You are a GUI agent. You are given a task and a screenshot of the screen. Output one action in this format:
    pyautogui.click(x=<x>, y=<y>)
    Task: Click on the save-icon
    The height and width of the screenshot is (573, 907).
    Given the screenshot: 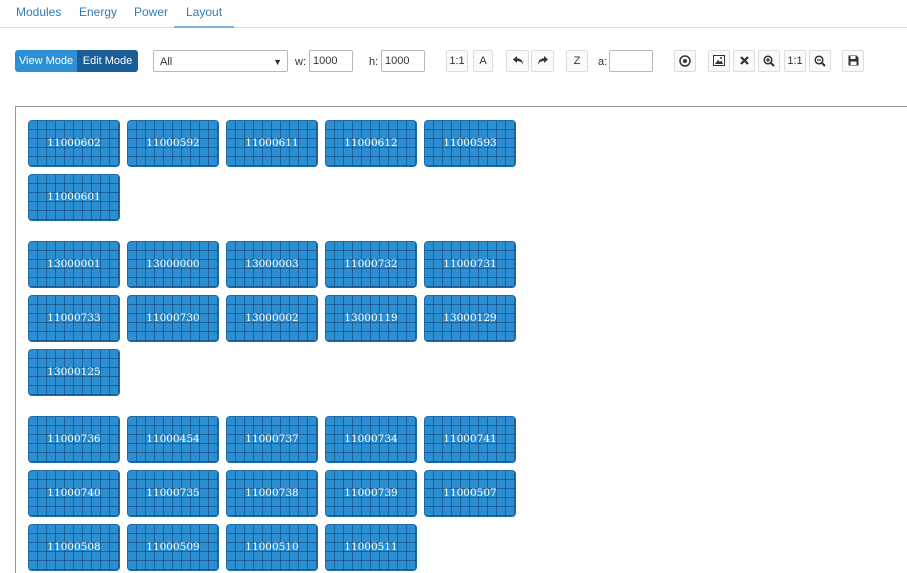 What is the action you would take?
    pyautogui.click(x=853, y=60)
    